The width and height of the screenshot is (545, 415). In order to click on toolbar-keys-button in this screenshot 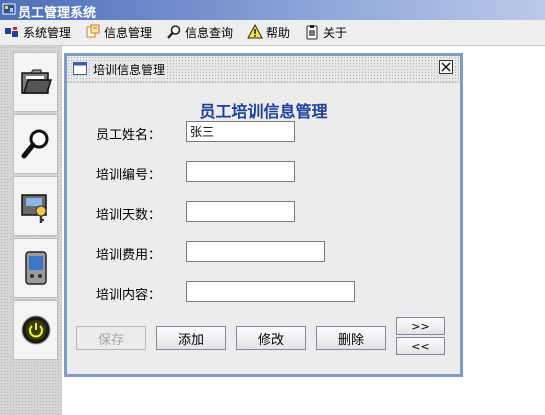, I will do `click(35, 206)`.